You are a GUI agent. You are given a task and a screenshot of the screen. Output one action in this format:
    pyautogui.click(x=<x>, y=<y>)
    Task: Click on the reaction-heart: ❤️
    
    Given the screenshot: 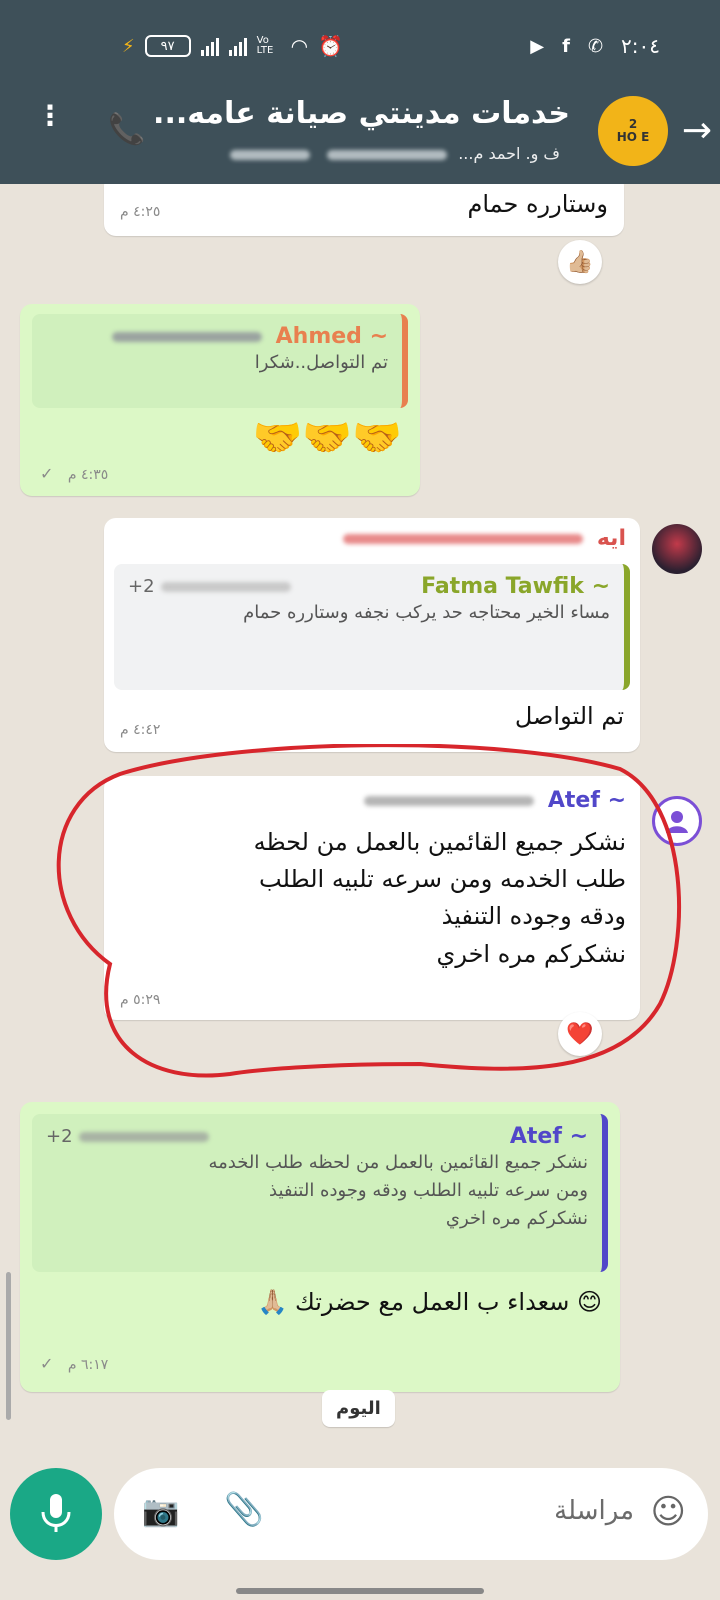 What is the action you would take?
    pyautogui.click(x=580, y=1034)
    